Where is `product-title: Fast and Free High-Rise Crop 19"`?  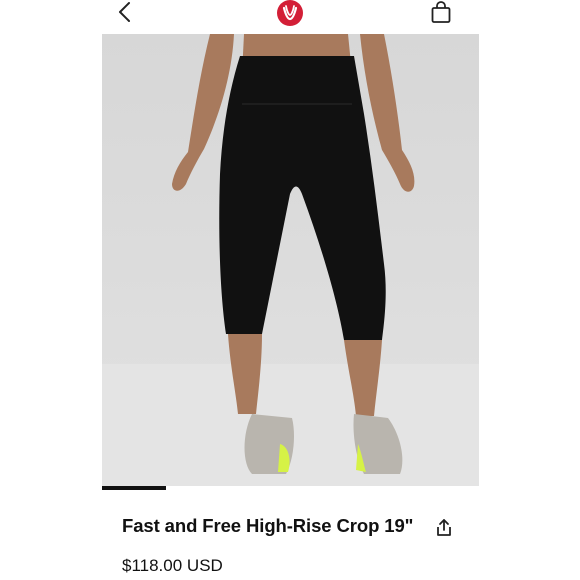
product-title: Fast and Free High-Rise Crop 19" is located at coordinates (268, 525).